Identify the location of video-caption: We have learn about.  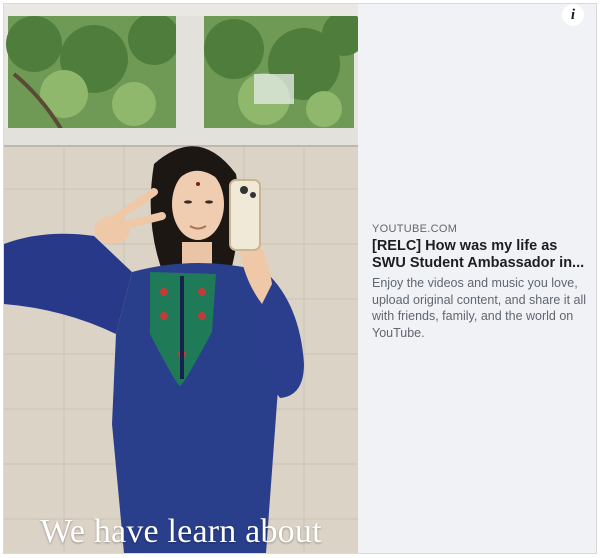
(181, 531).